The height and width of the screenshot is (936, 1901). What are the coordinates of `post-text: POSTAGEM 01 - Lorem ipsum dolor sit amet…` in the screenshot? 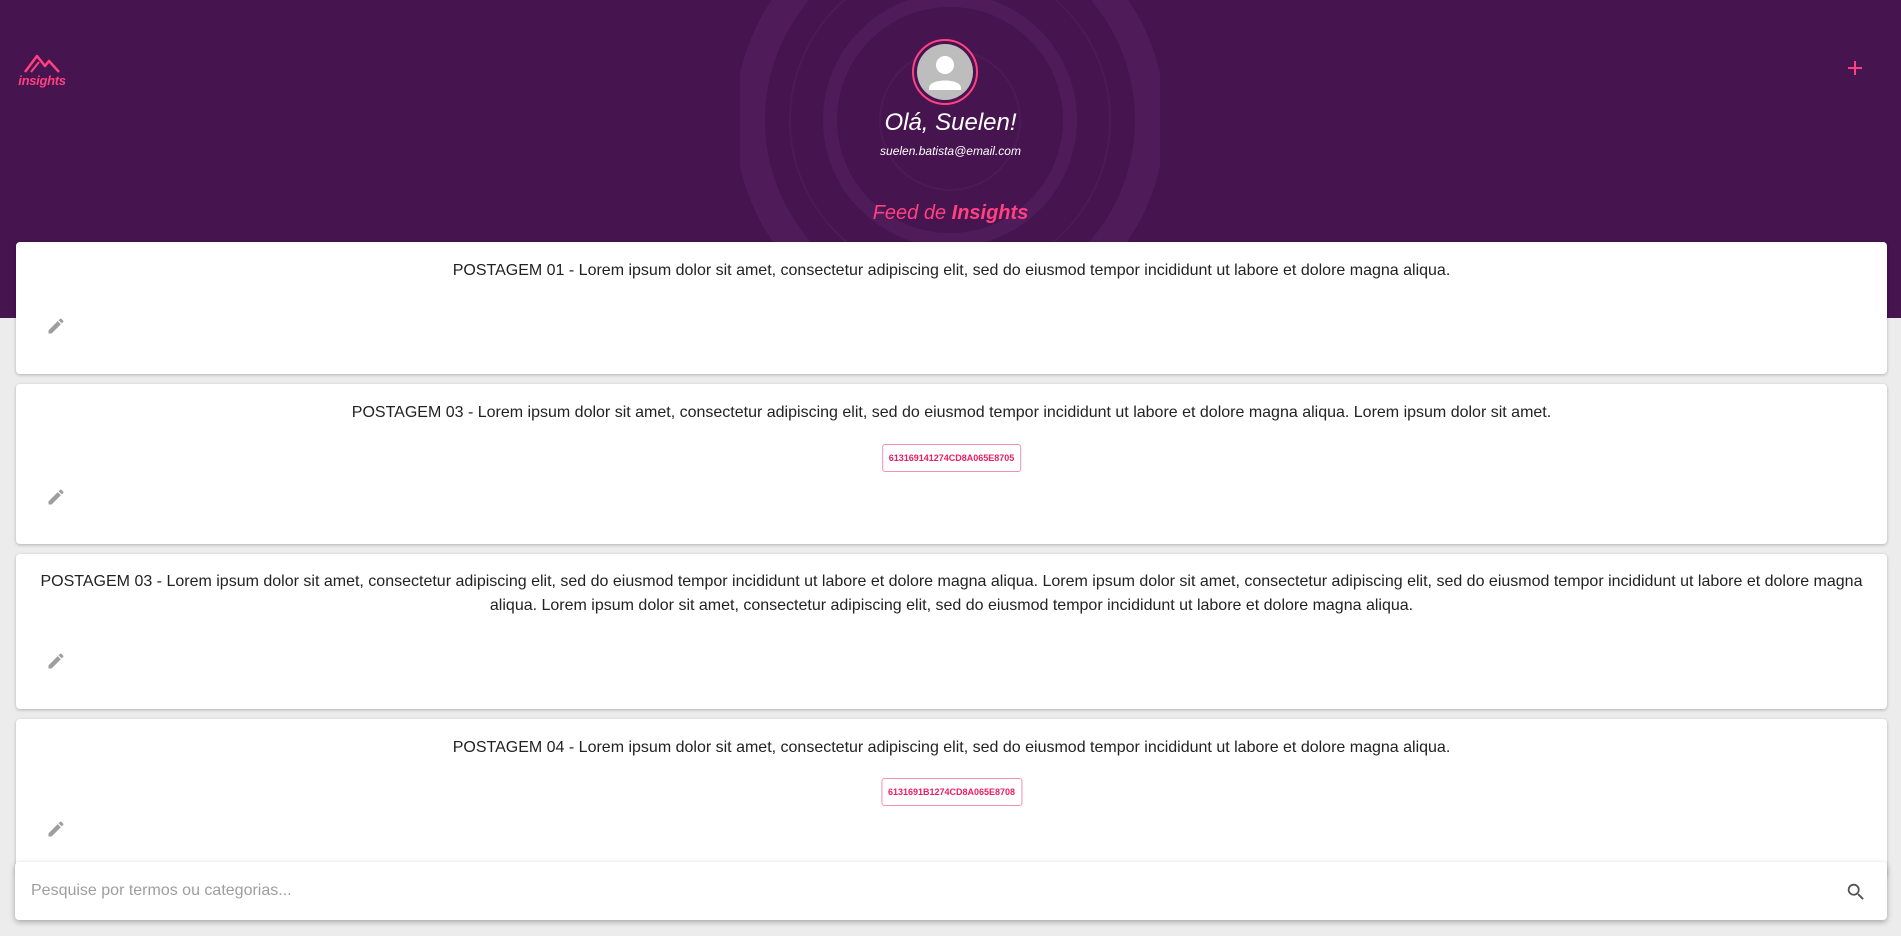 It's located at (951, 270).